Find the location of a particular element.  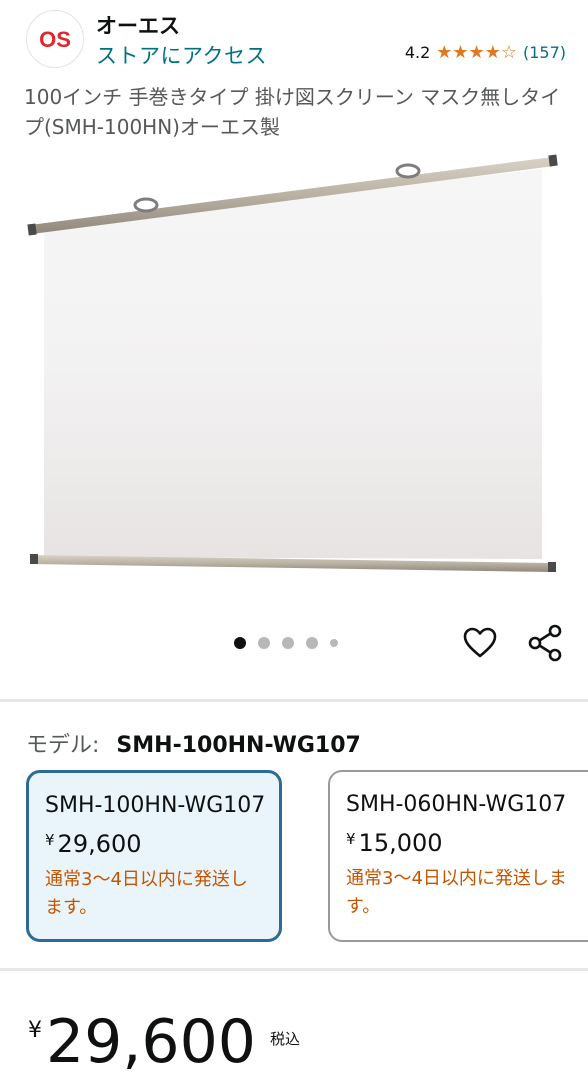

brand-logo: OS is located at coordinates (55, 39).